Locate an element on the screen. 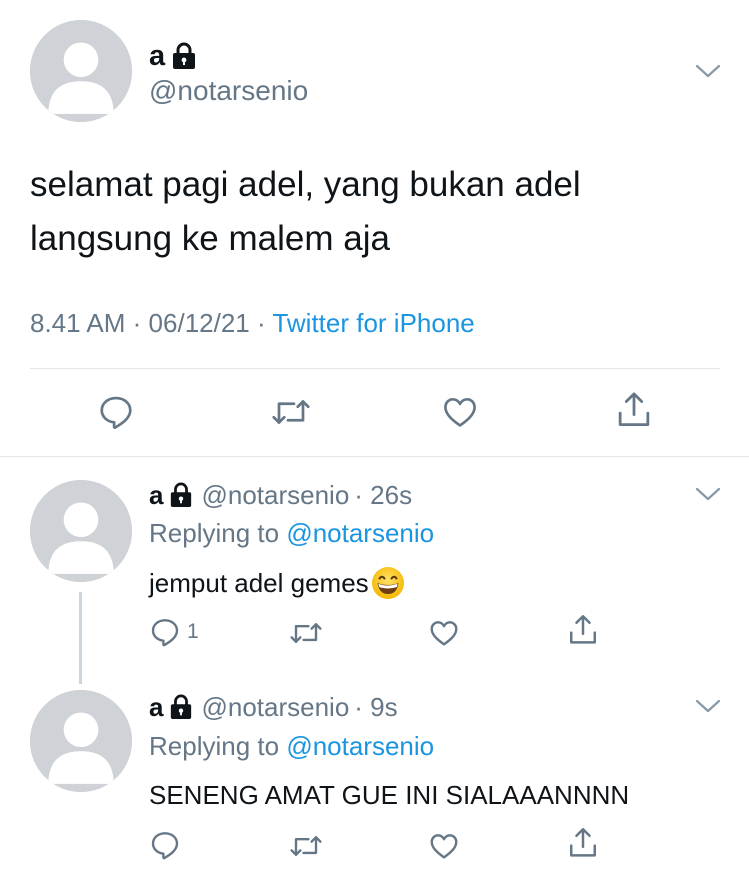  tweet-text-content: jemput adel gemes is located at coordinates (259, 582).